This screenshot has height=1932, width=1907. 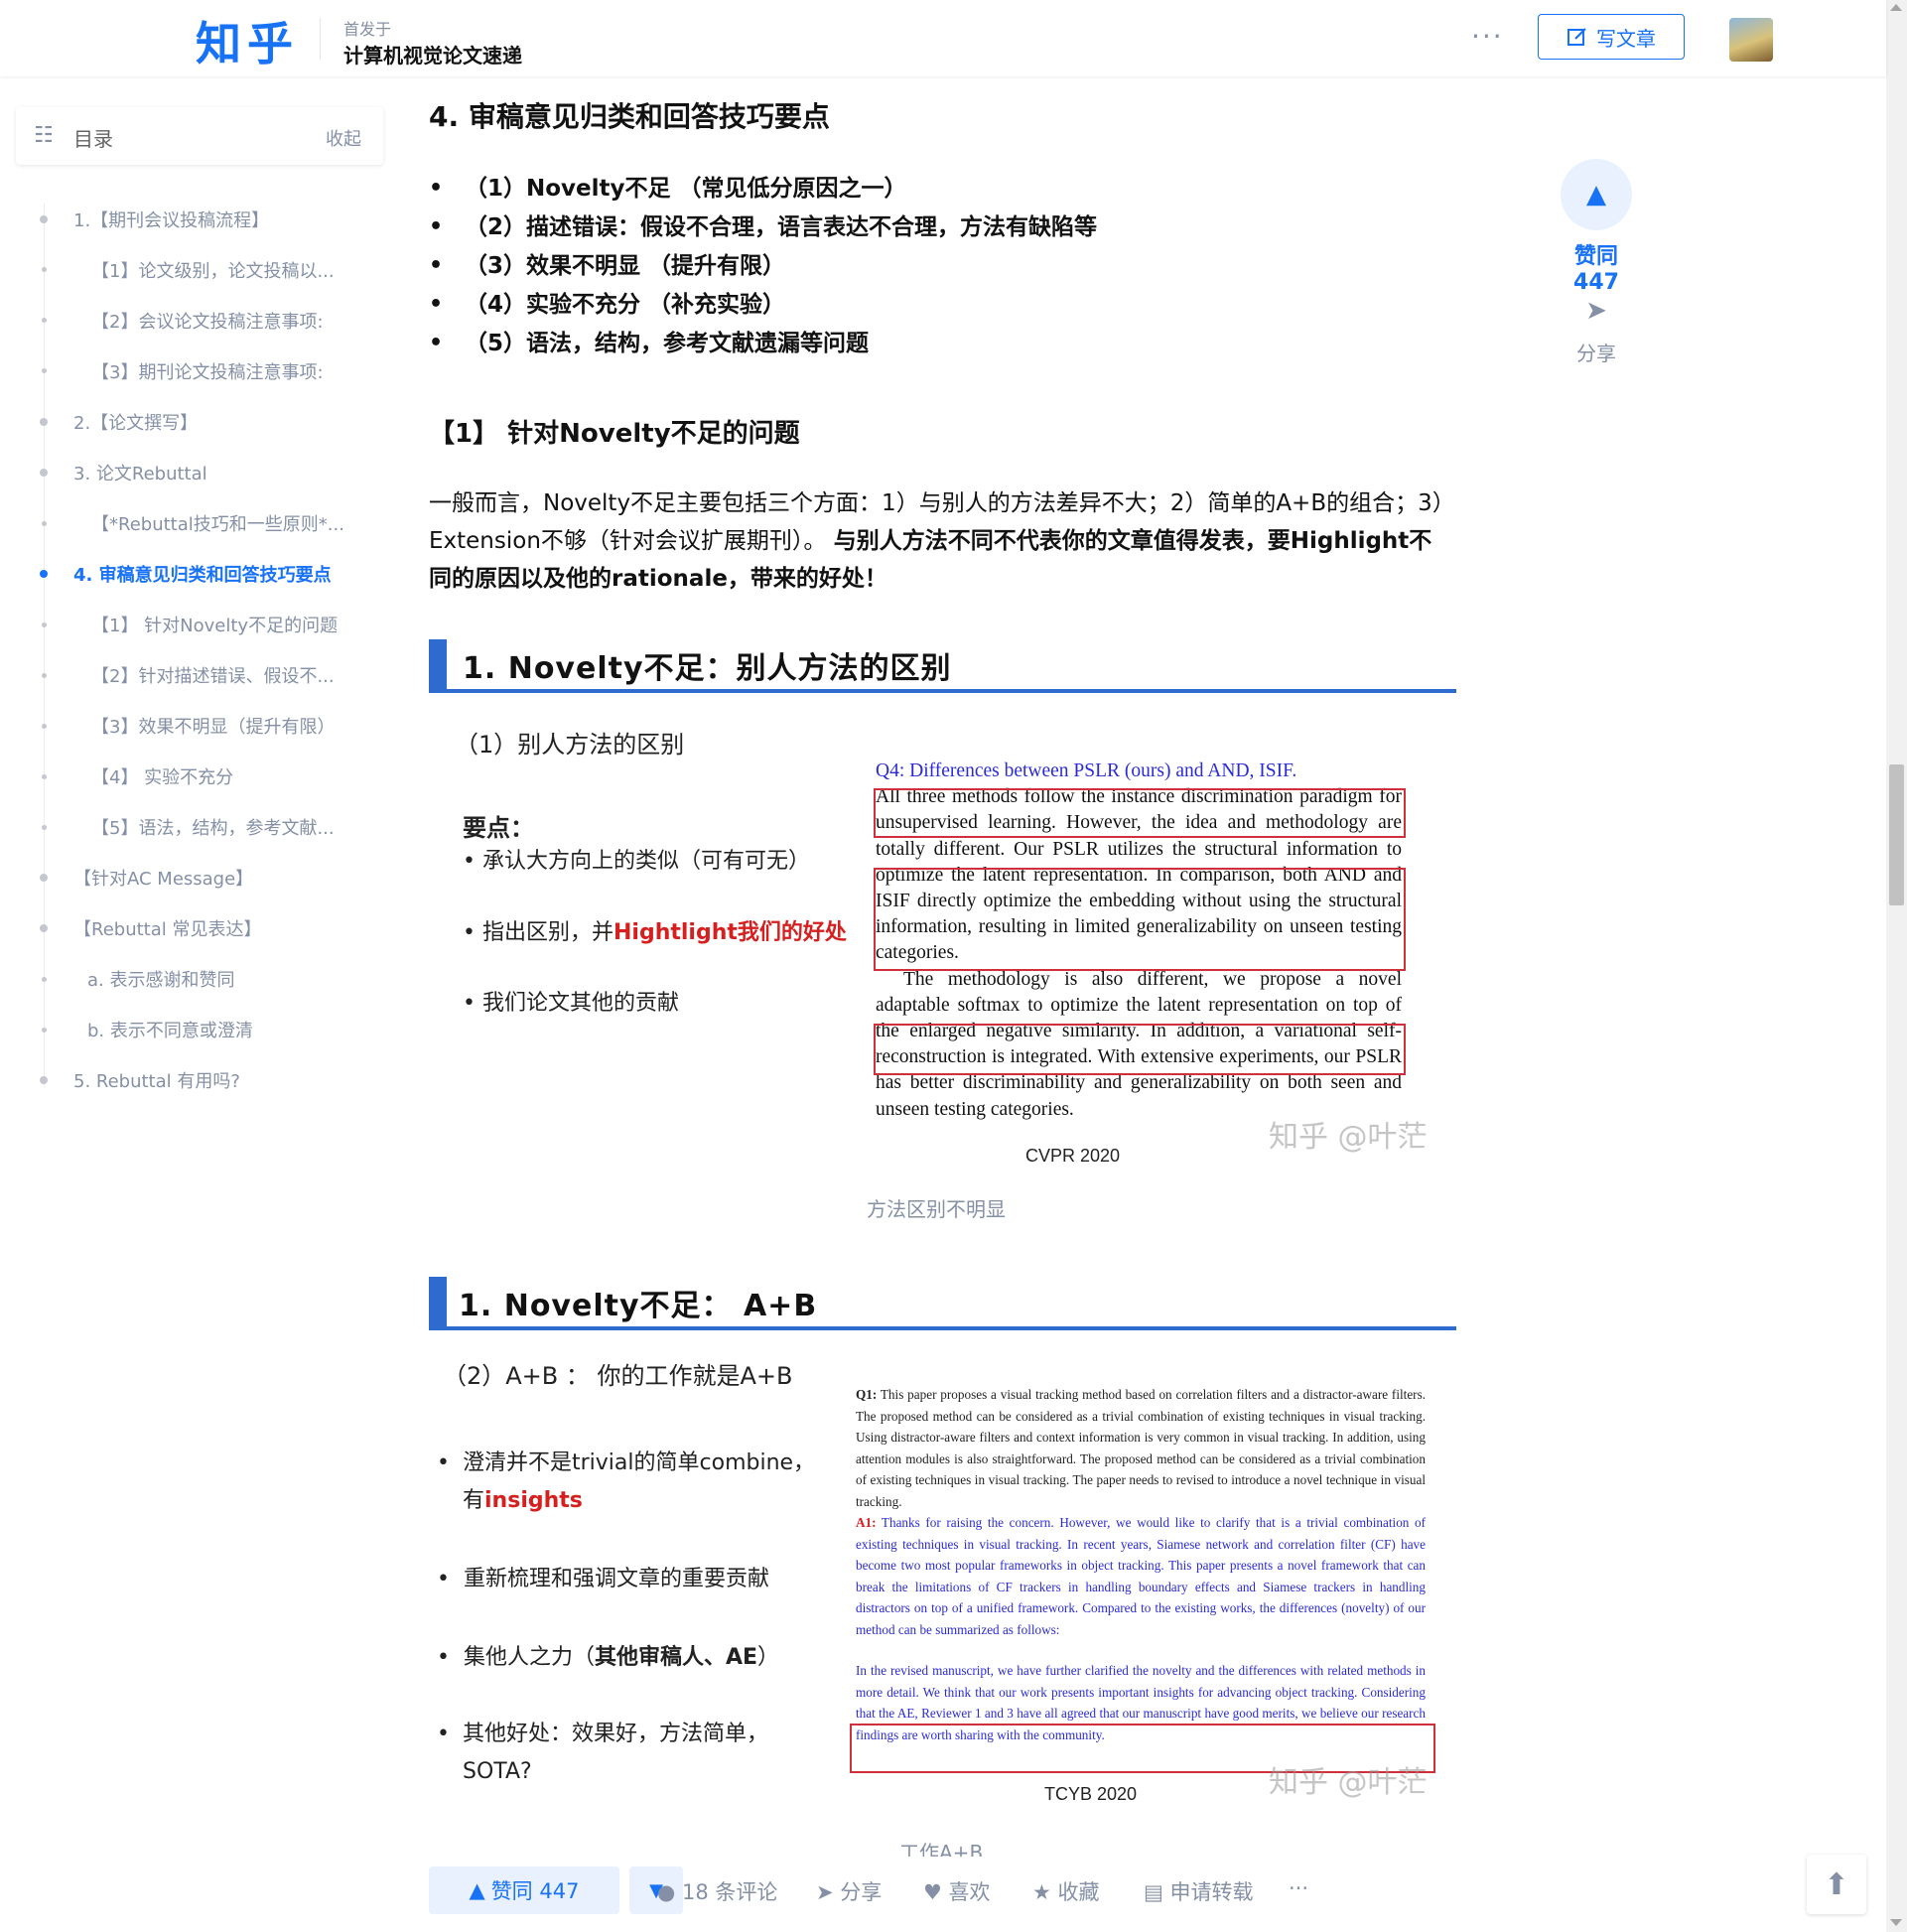 What do you see at coordinates (498, 828) in the screenshot?
I see `key-points-label: 要点：` at bounding box center [498, 828].